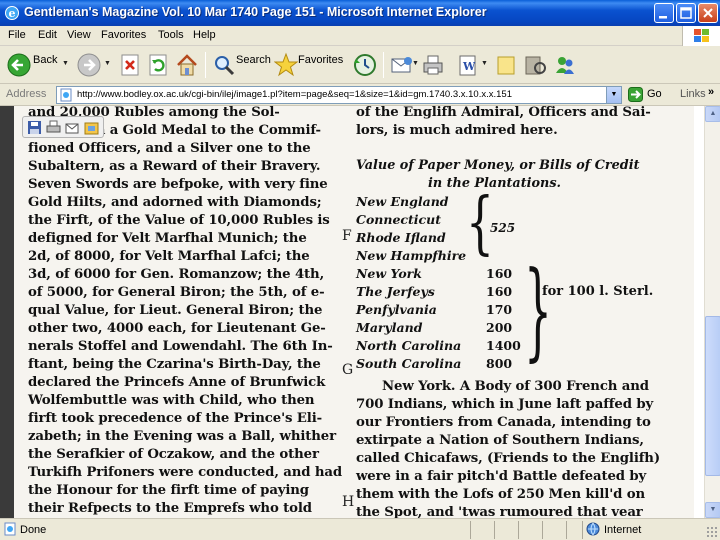 The width and height of the screenshot is (720, 540). What do you see at coordinates (47, 35) in the screenshot?
I see `menu-edit: Edit` at bounding box center [47, 35].